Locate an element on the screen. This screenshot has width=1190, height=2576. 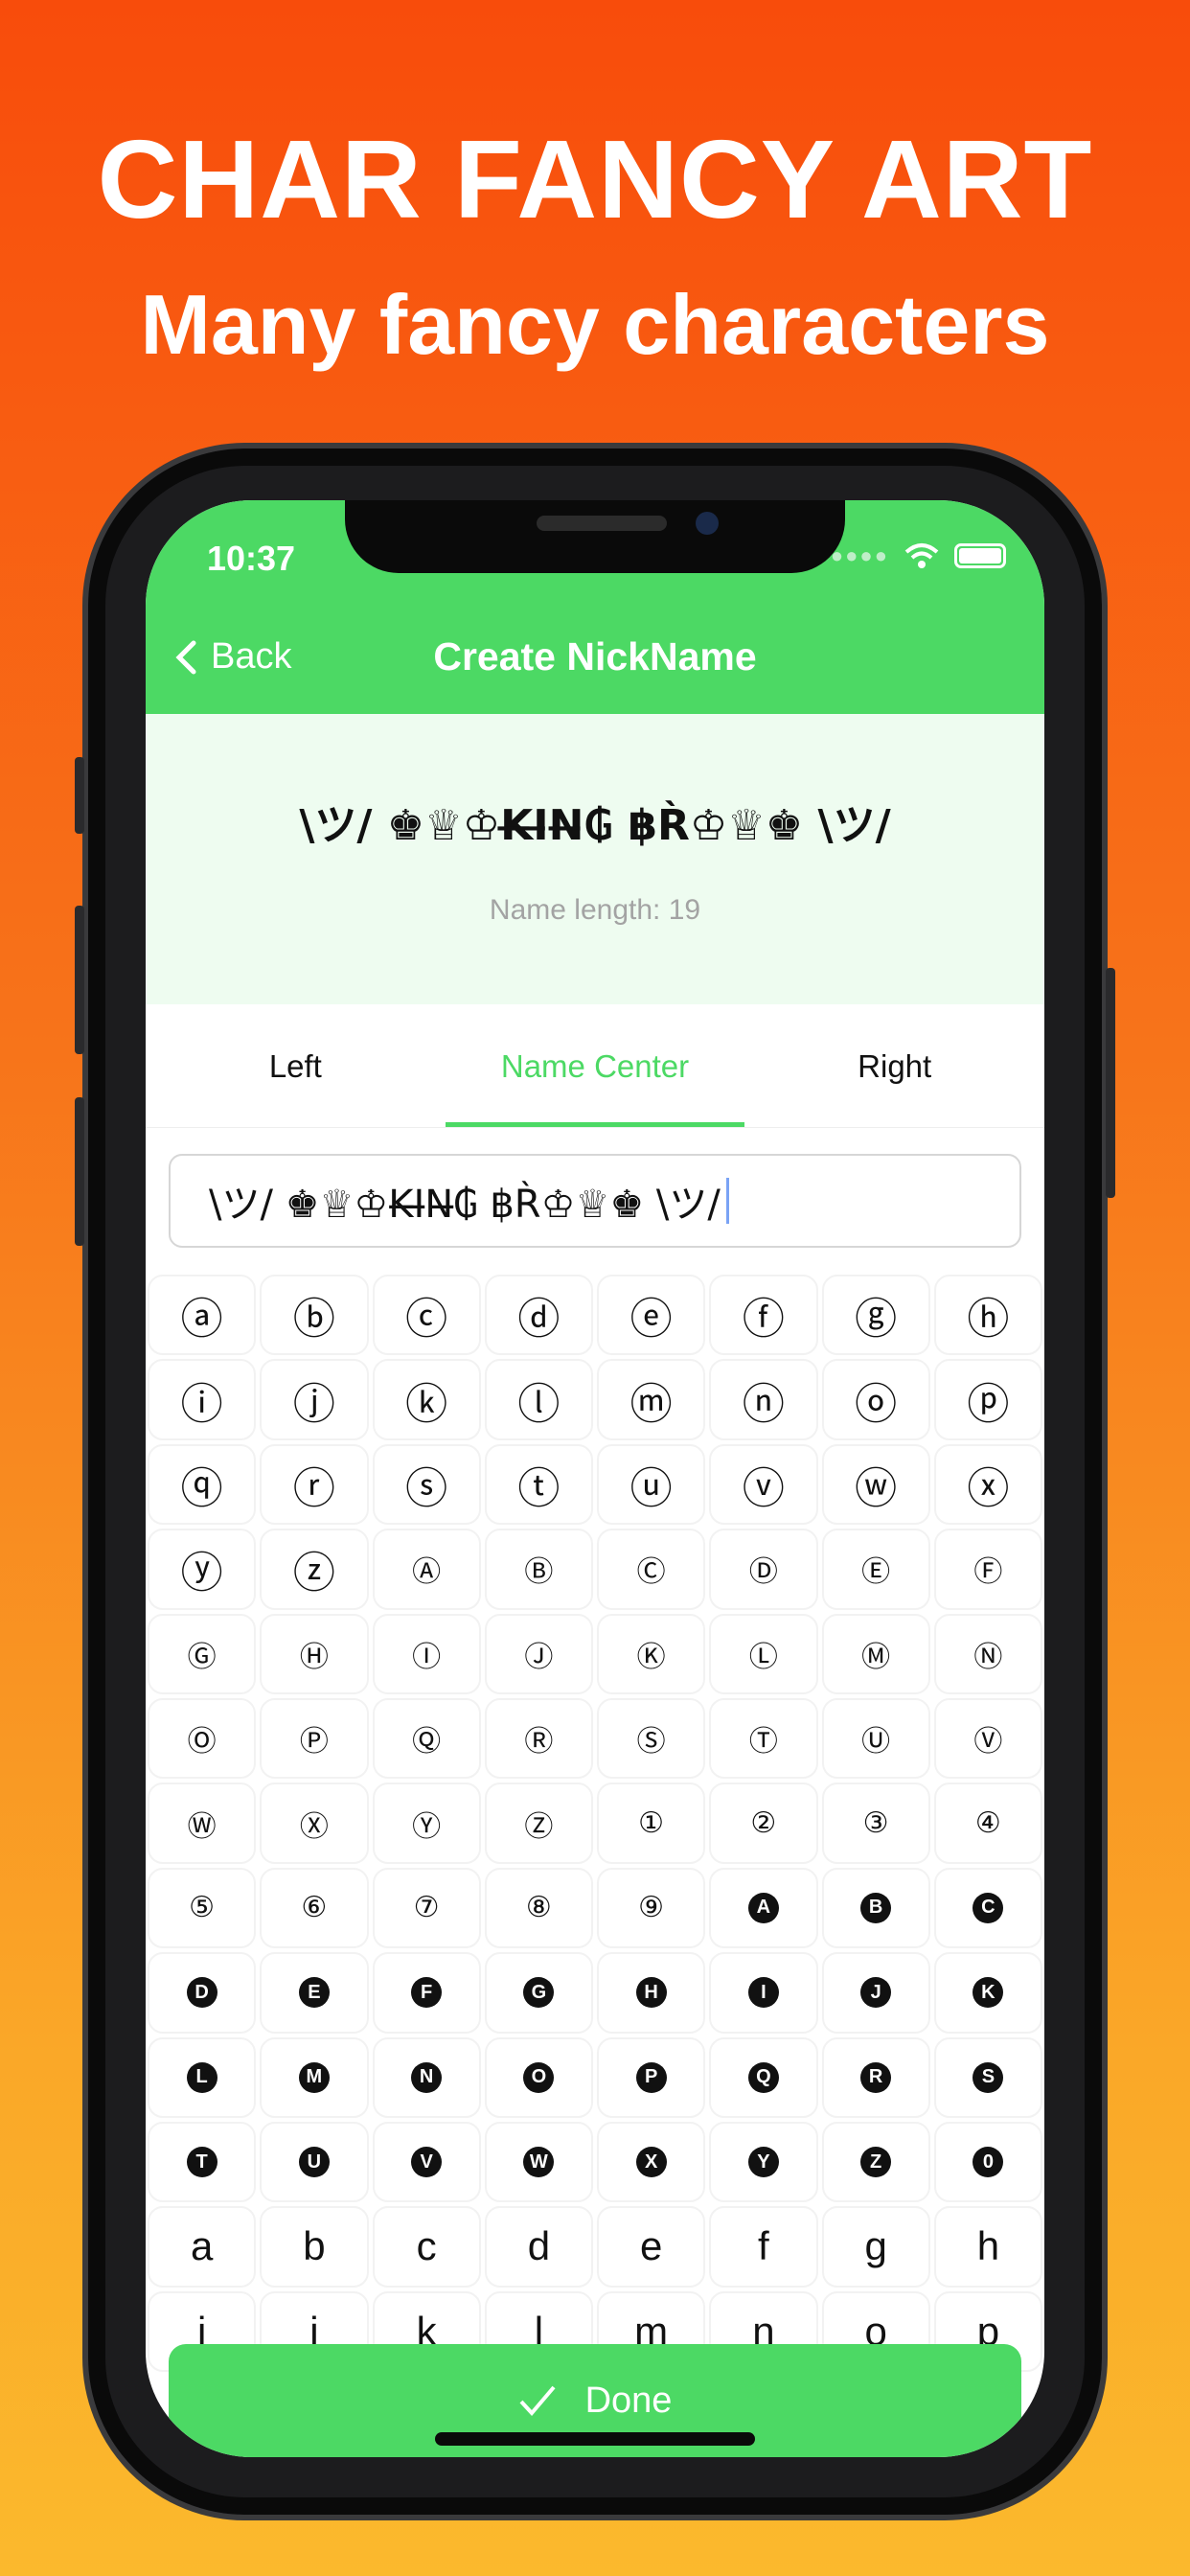
char-cell: K is located at coordinates (987, 1993).